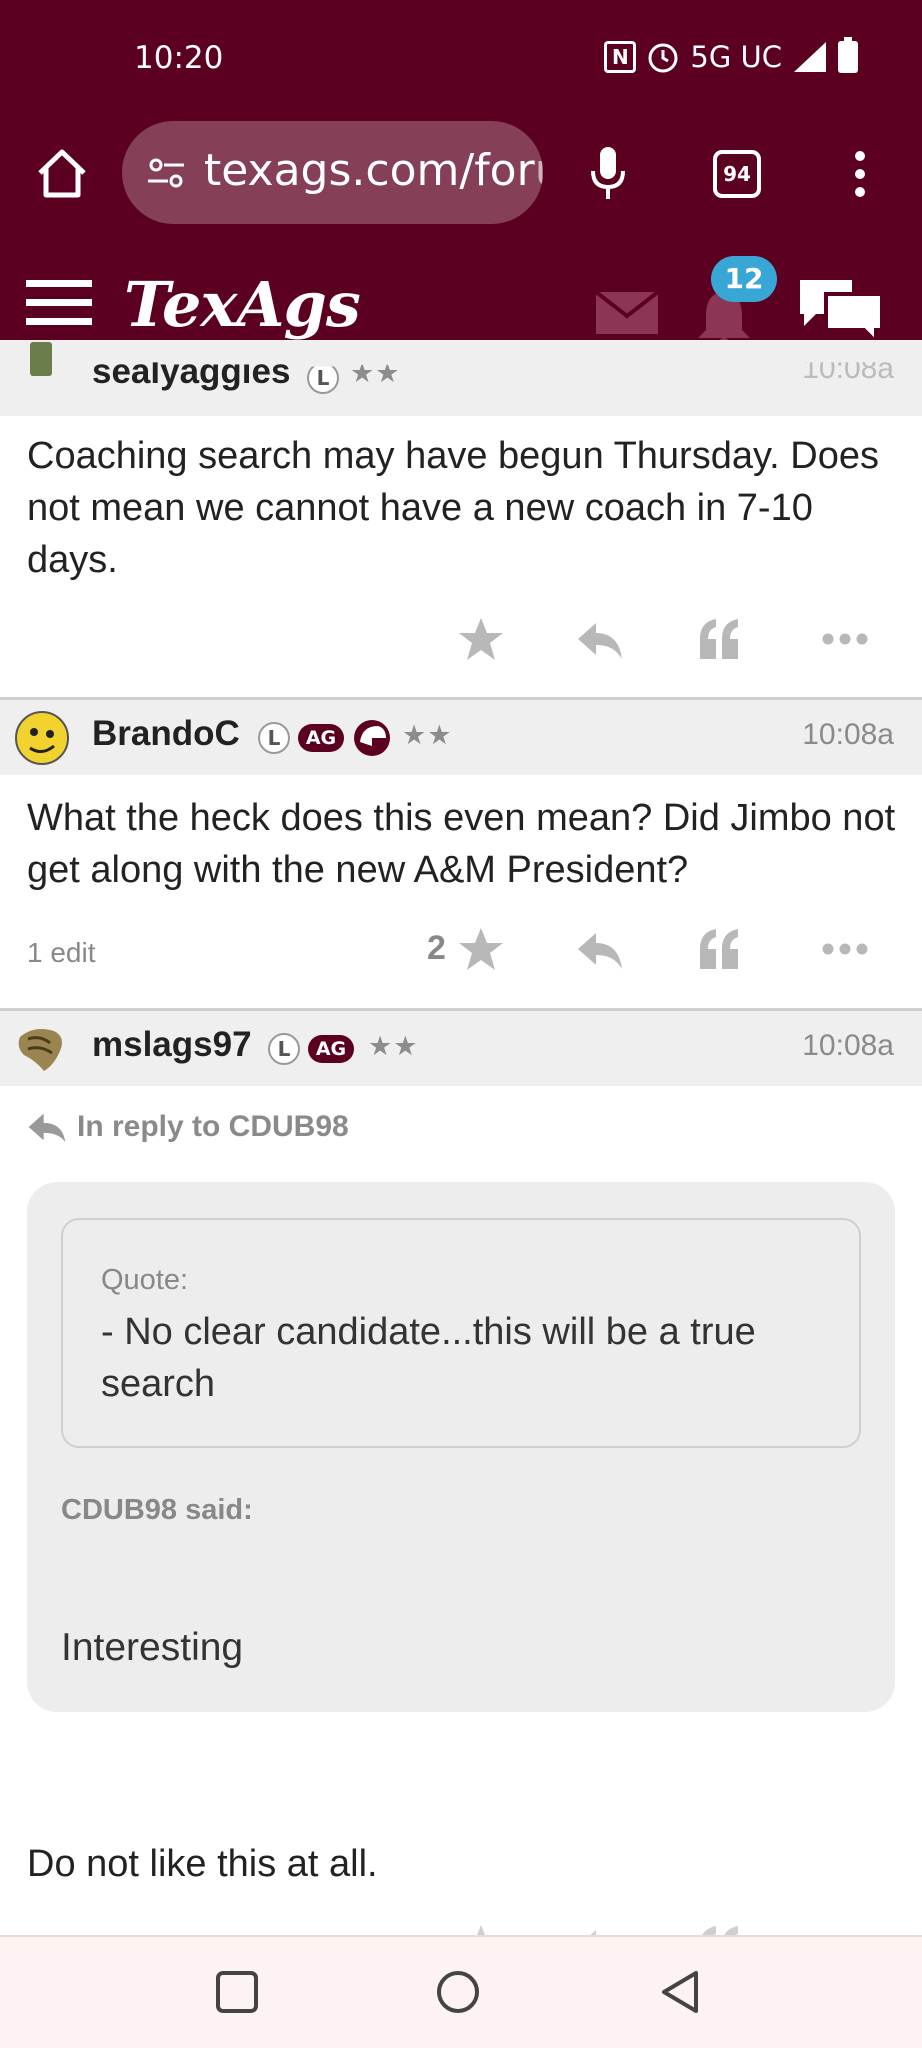  I want to click on recent-apps-icon, so click(237, 1992).